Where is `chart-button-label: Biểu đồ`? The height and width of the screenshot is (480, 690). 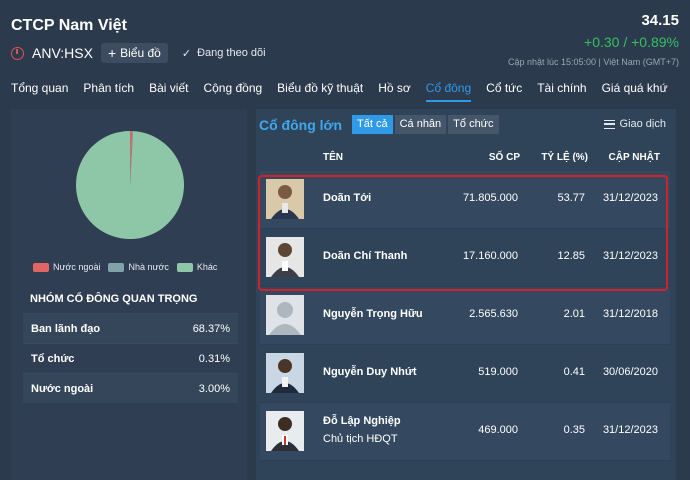 chart-button-label: Biểu đồ is located at coordinates (140, 53).